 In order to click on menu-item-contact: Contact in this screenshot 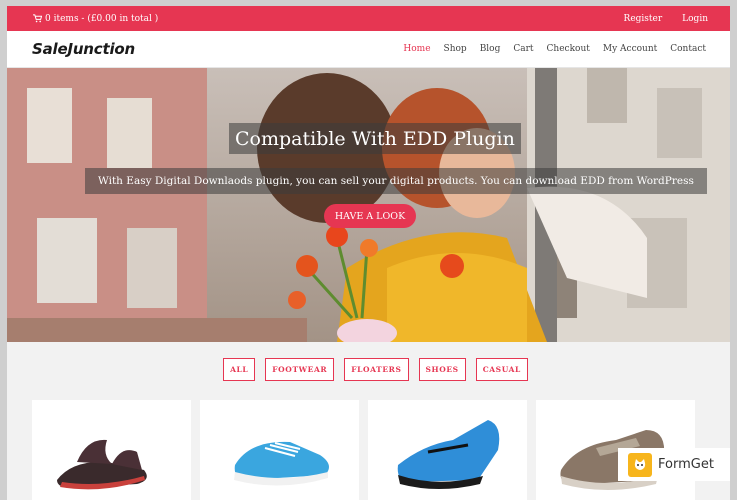, I will do `click(688, 49)`.